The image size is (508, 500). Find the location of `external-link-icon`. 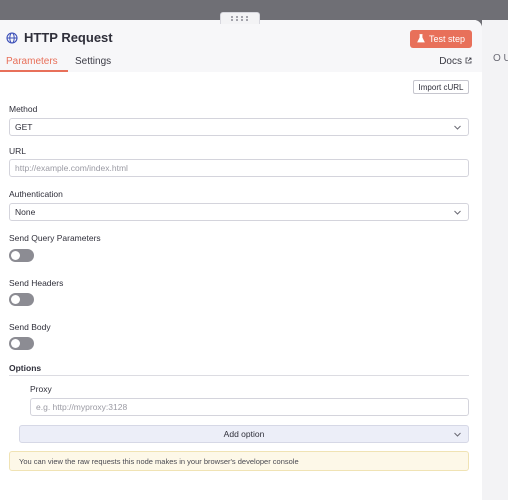

external-link-icon is located at coordinates (468, 61).